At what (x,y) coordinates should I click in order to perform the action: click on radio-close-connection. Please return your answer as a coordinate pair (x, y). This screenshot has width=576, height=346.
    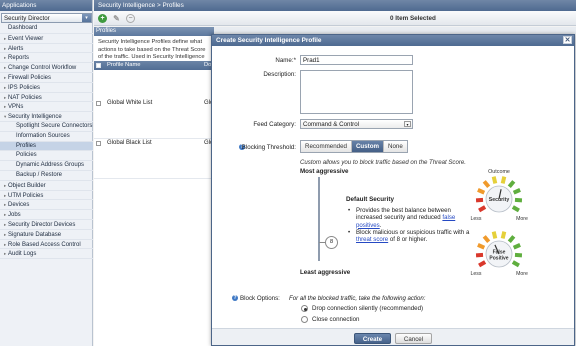
    Looking at the image, I should click on (304, 319).